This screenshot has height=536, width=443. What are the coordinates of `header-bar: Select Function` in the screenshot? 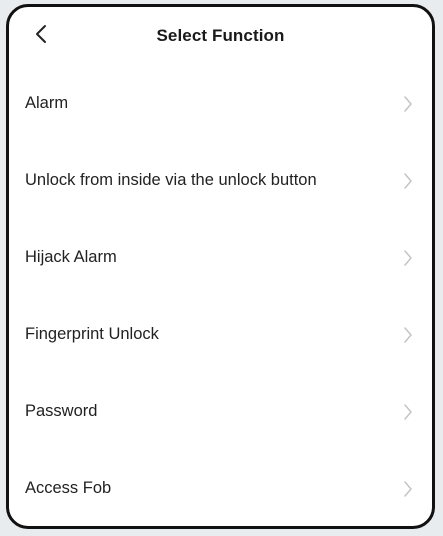 It's located at (220, 36).